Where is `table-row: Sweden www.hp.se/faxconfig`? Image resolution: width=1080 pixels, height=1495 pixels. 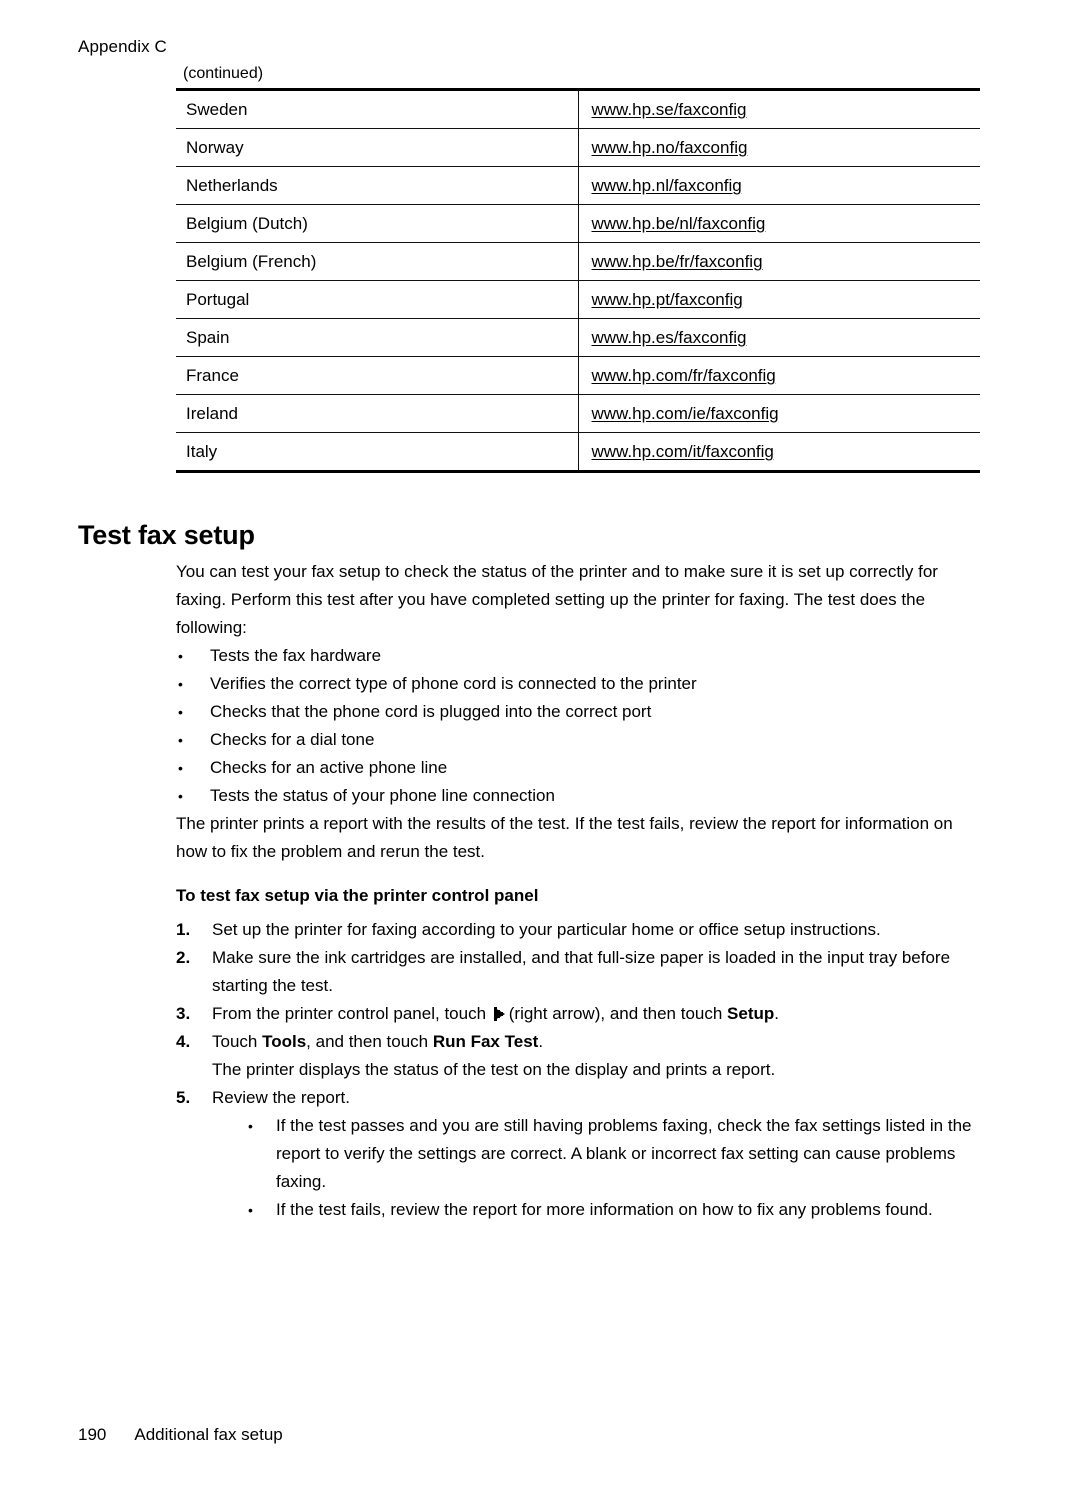 table-row: Sweden www.hp.se/faxconfig is located at coordinates (578, 108).